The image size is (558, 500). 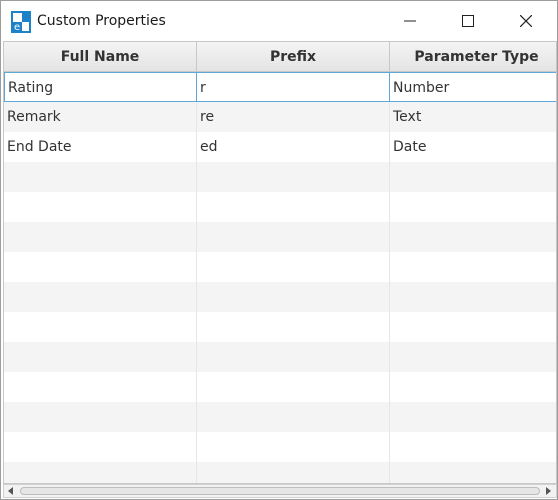 I want to click on cell-prefix: re, so click(x=293, y=117).